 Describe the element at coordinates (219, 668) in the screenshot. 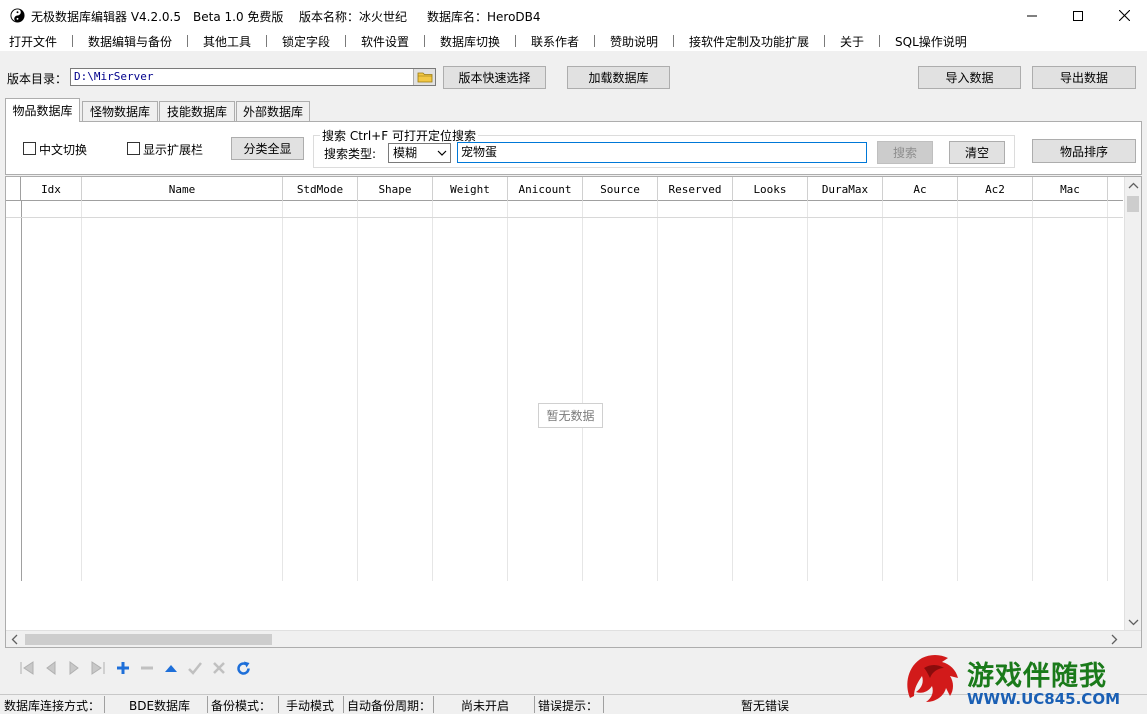

I see `cancel-edit-icon` at that location.